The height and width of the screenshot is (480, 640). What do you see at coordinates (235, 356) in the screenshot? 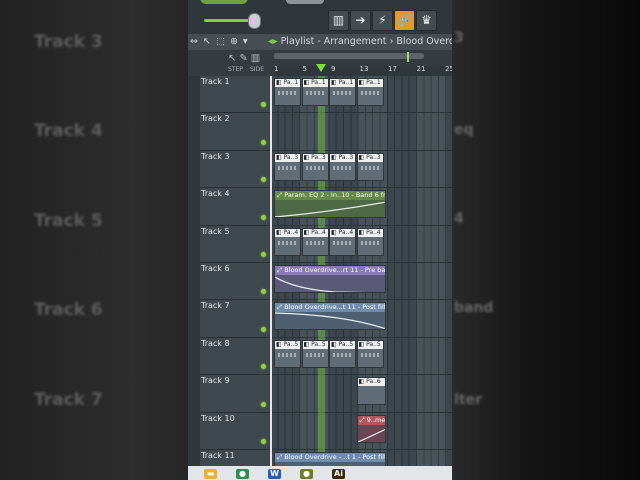
I see `track-header: Track 8` at bounding box center [235, 356].